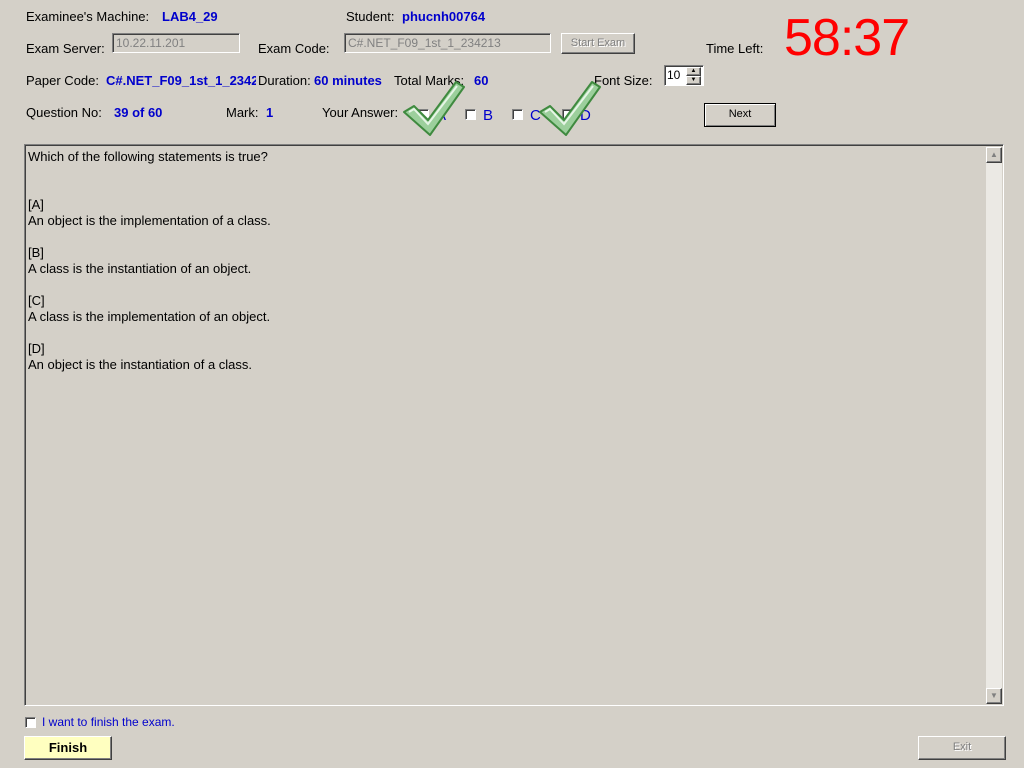 This screenshot has width=1024, height=768. Describe the element at coordinates (36, 300) in the screenshot. I see `question-line: [C]` at that location.